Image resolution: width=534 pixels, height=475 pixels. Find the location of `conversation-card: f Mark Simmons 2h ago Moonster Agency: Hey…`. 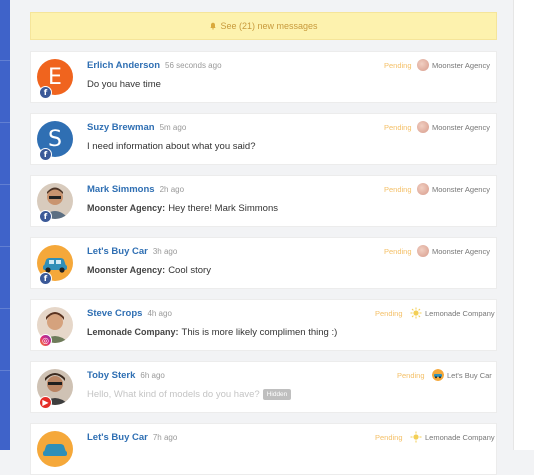

conversation-card: f Mark Simmons 2h ago Moonster Agency: Hey… is located at coordinates (263, 201).